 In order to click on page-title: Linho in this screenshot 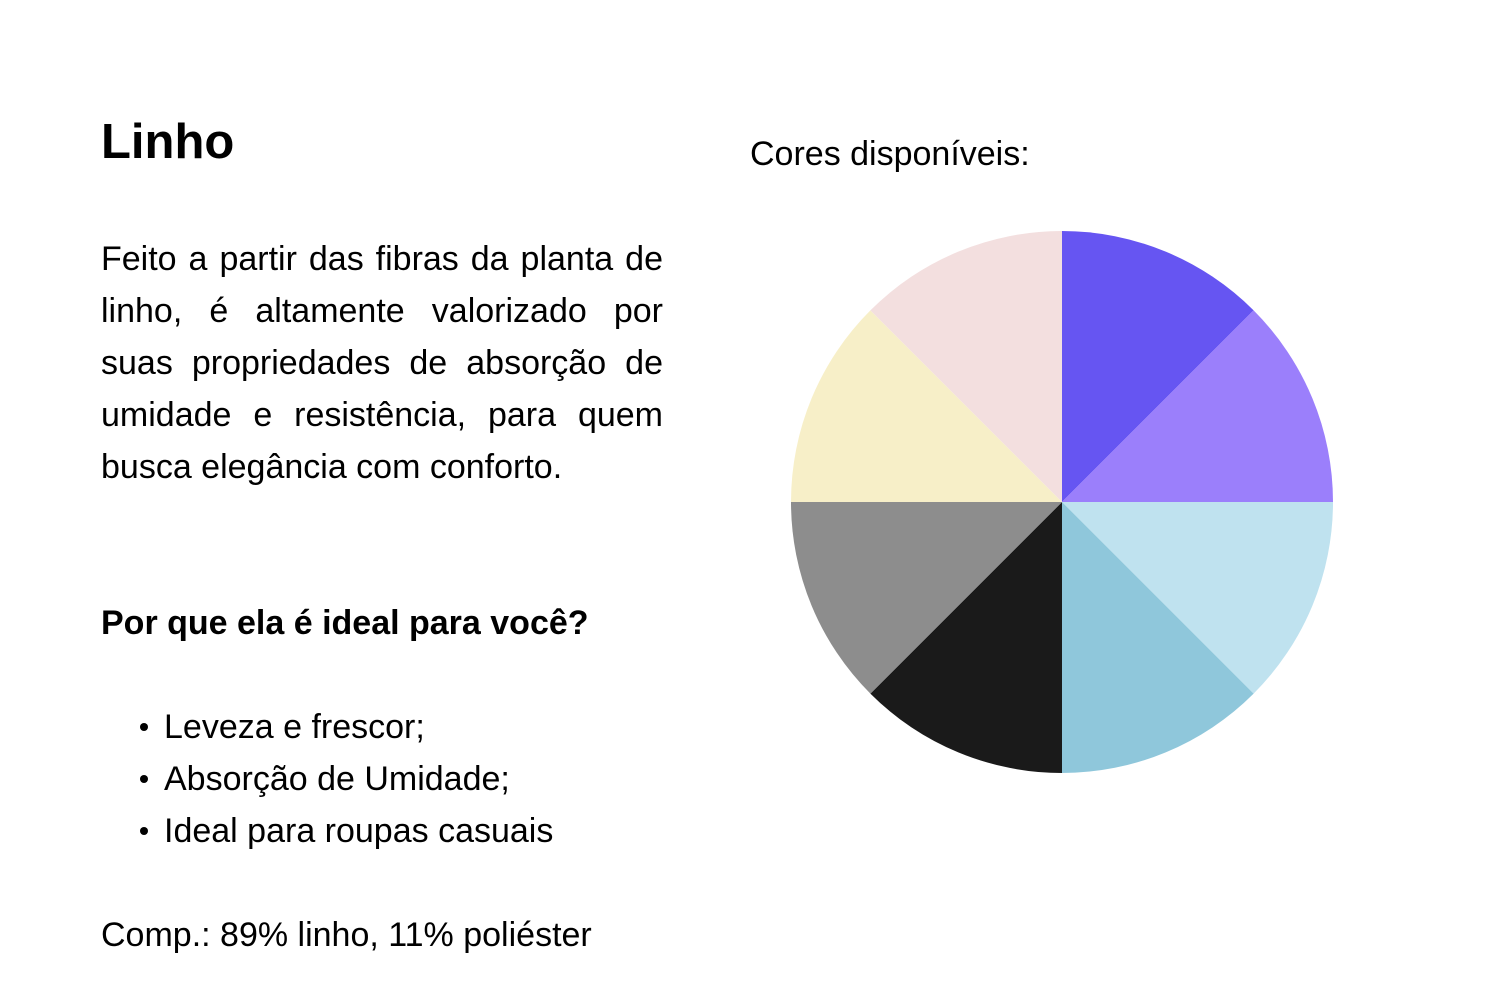, I will do `click(168, 142)`.